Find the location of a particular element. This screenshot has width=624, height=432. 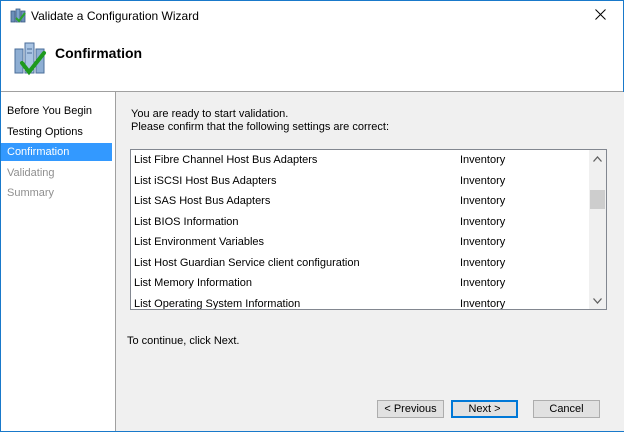

step-testing-options: Testing Options is located at coordinates (56, 132).